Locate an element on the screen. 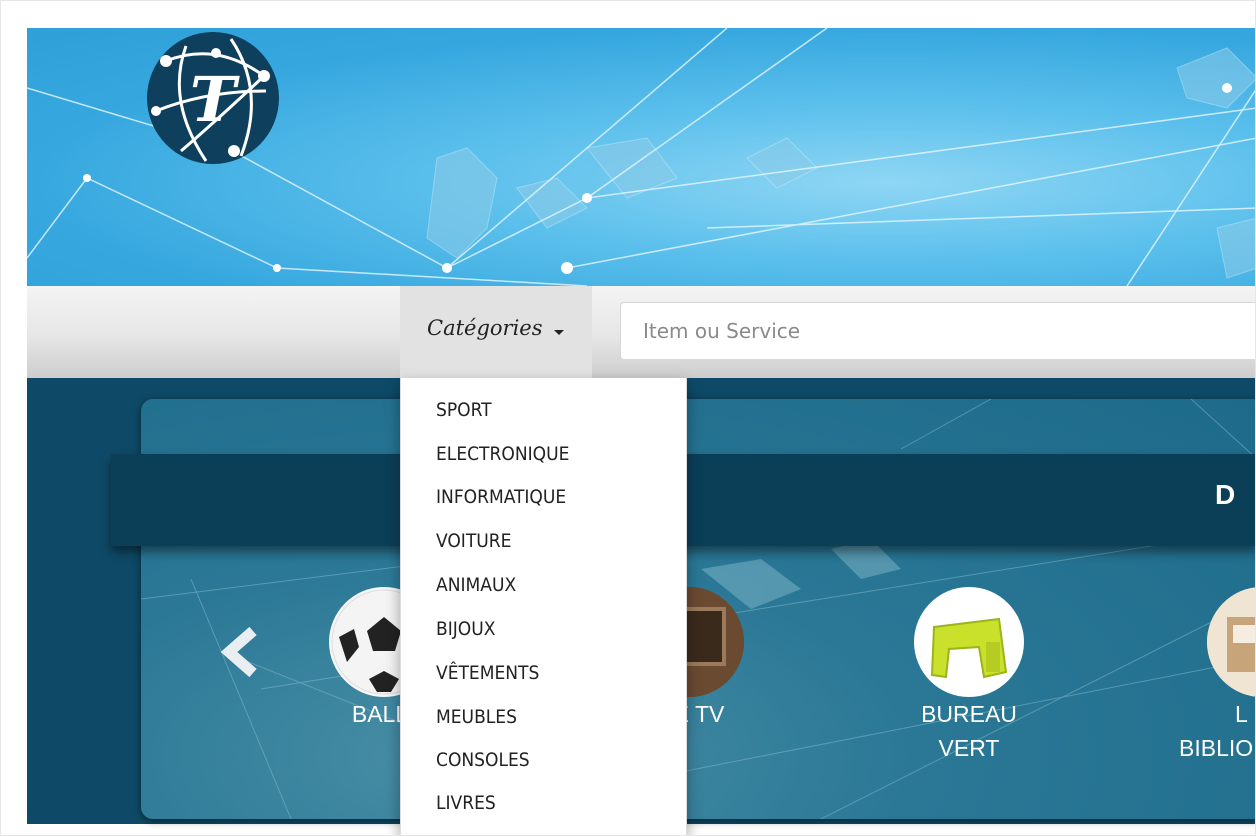 Image resolution: width=1256 pixels, height=836 pixels. chevron-left-icon is located at coordinates (238, 652).